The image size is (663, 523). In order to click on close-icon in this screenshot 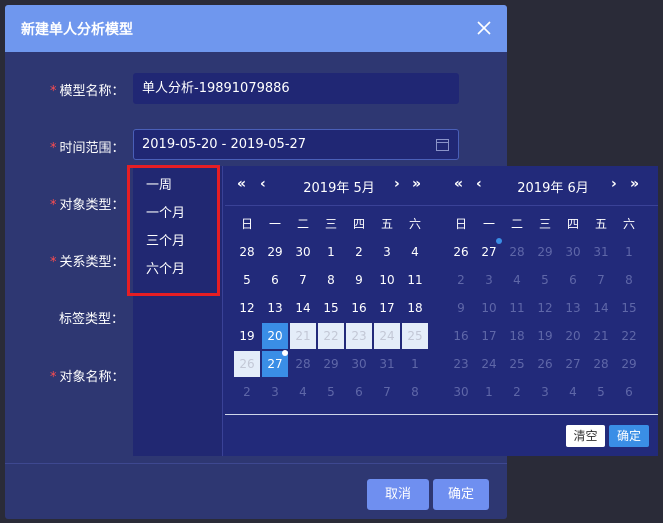, I will do `click(484, 28)`.